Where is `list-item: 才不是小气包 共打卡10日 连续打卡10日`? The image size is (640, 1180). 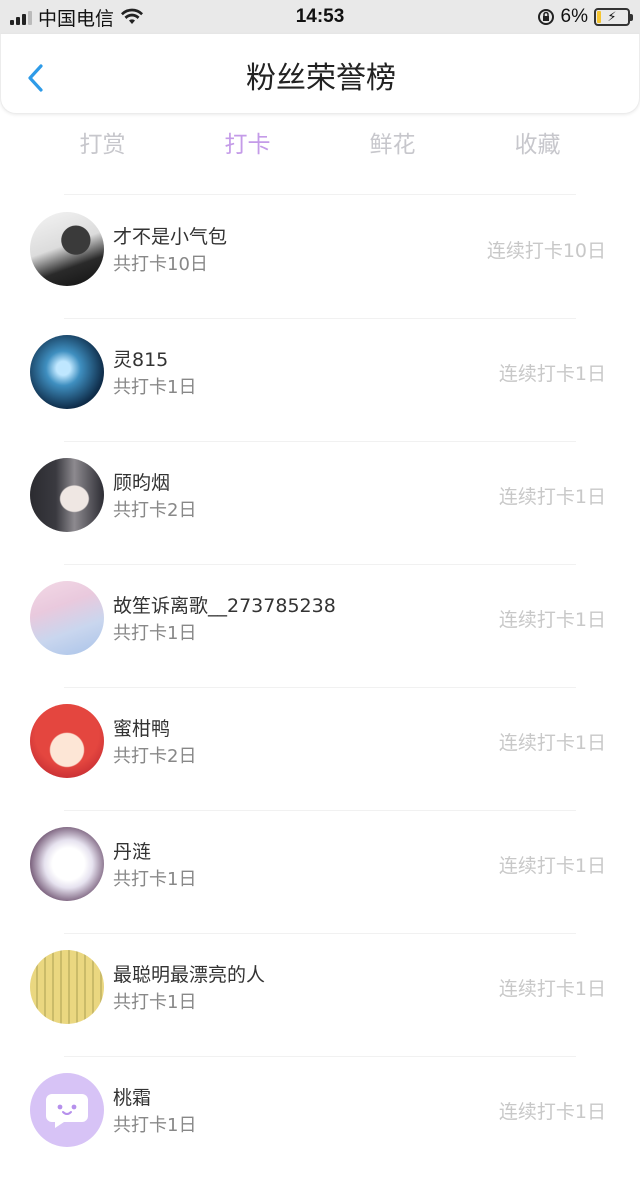 list-item: 才不是小气包 共打卡10日 连续打卡10日 is located at coordinates (320, 257).